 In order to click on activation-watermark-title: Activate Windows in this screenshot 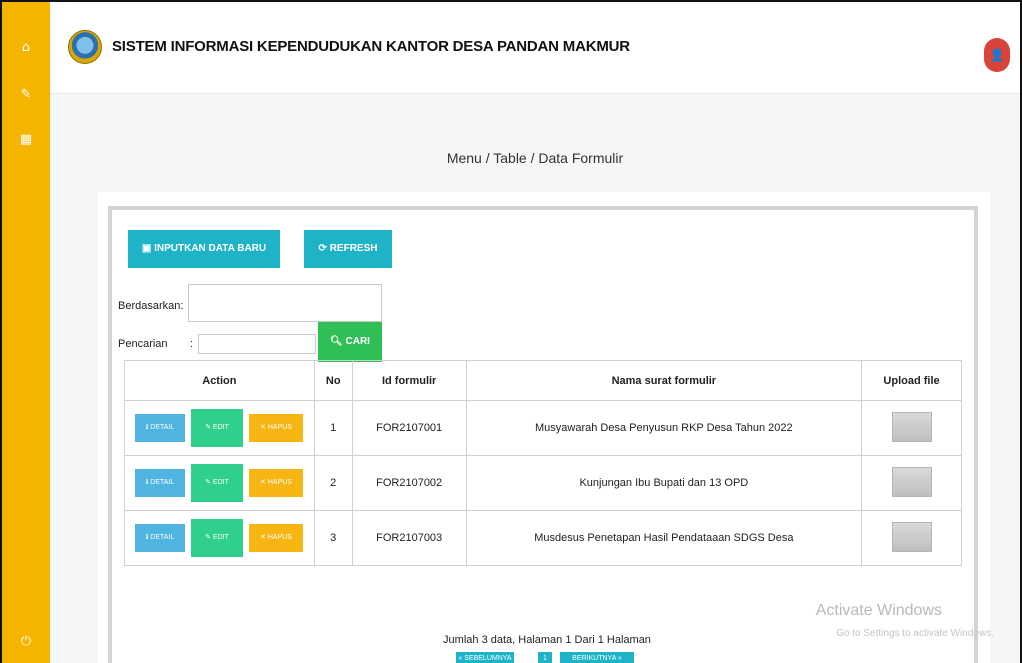, I will do `click(878, 610)`.